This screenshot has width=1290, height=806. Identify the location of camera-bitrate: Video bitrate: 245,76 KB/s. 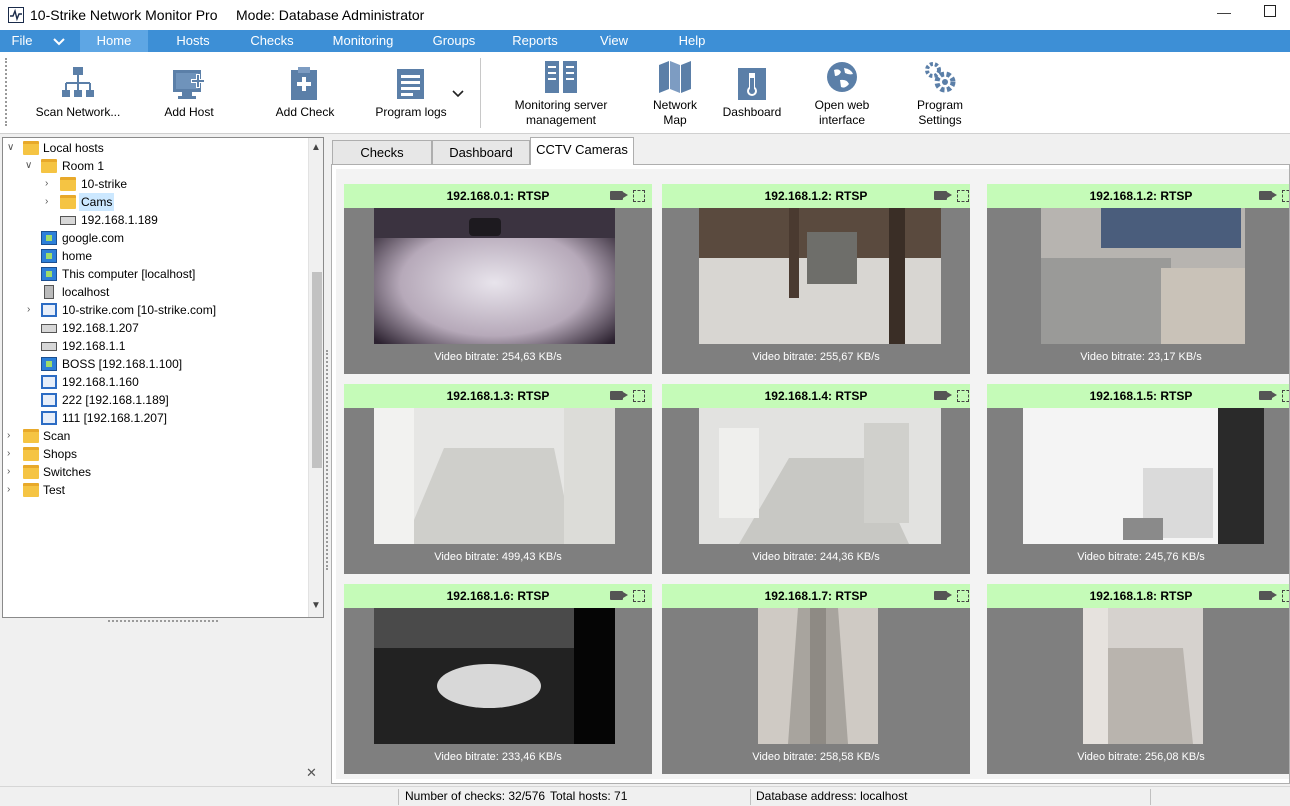
(1141, 557).